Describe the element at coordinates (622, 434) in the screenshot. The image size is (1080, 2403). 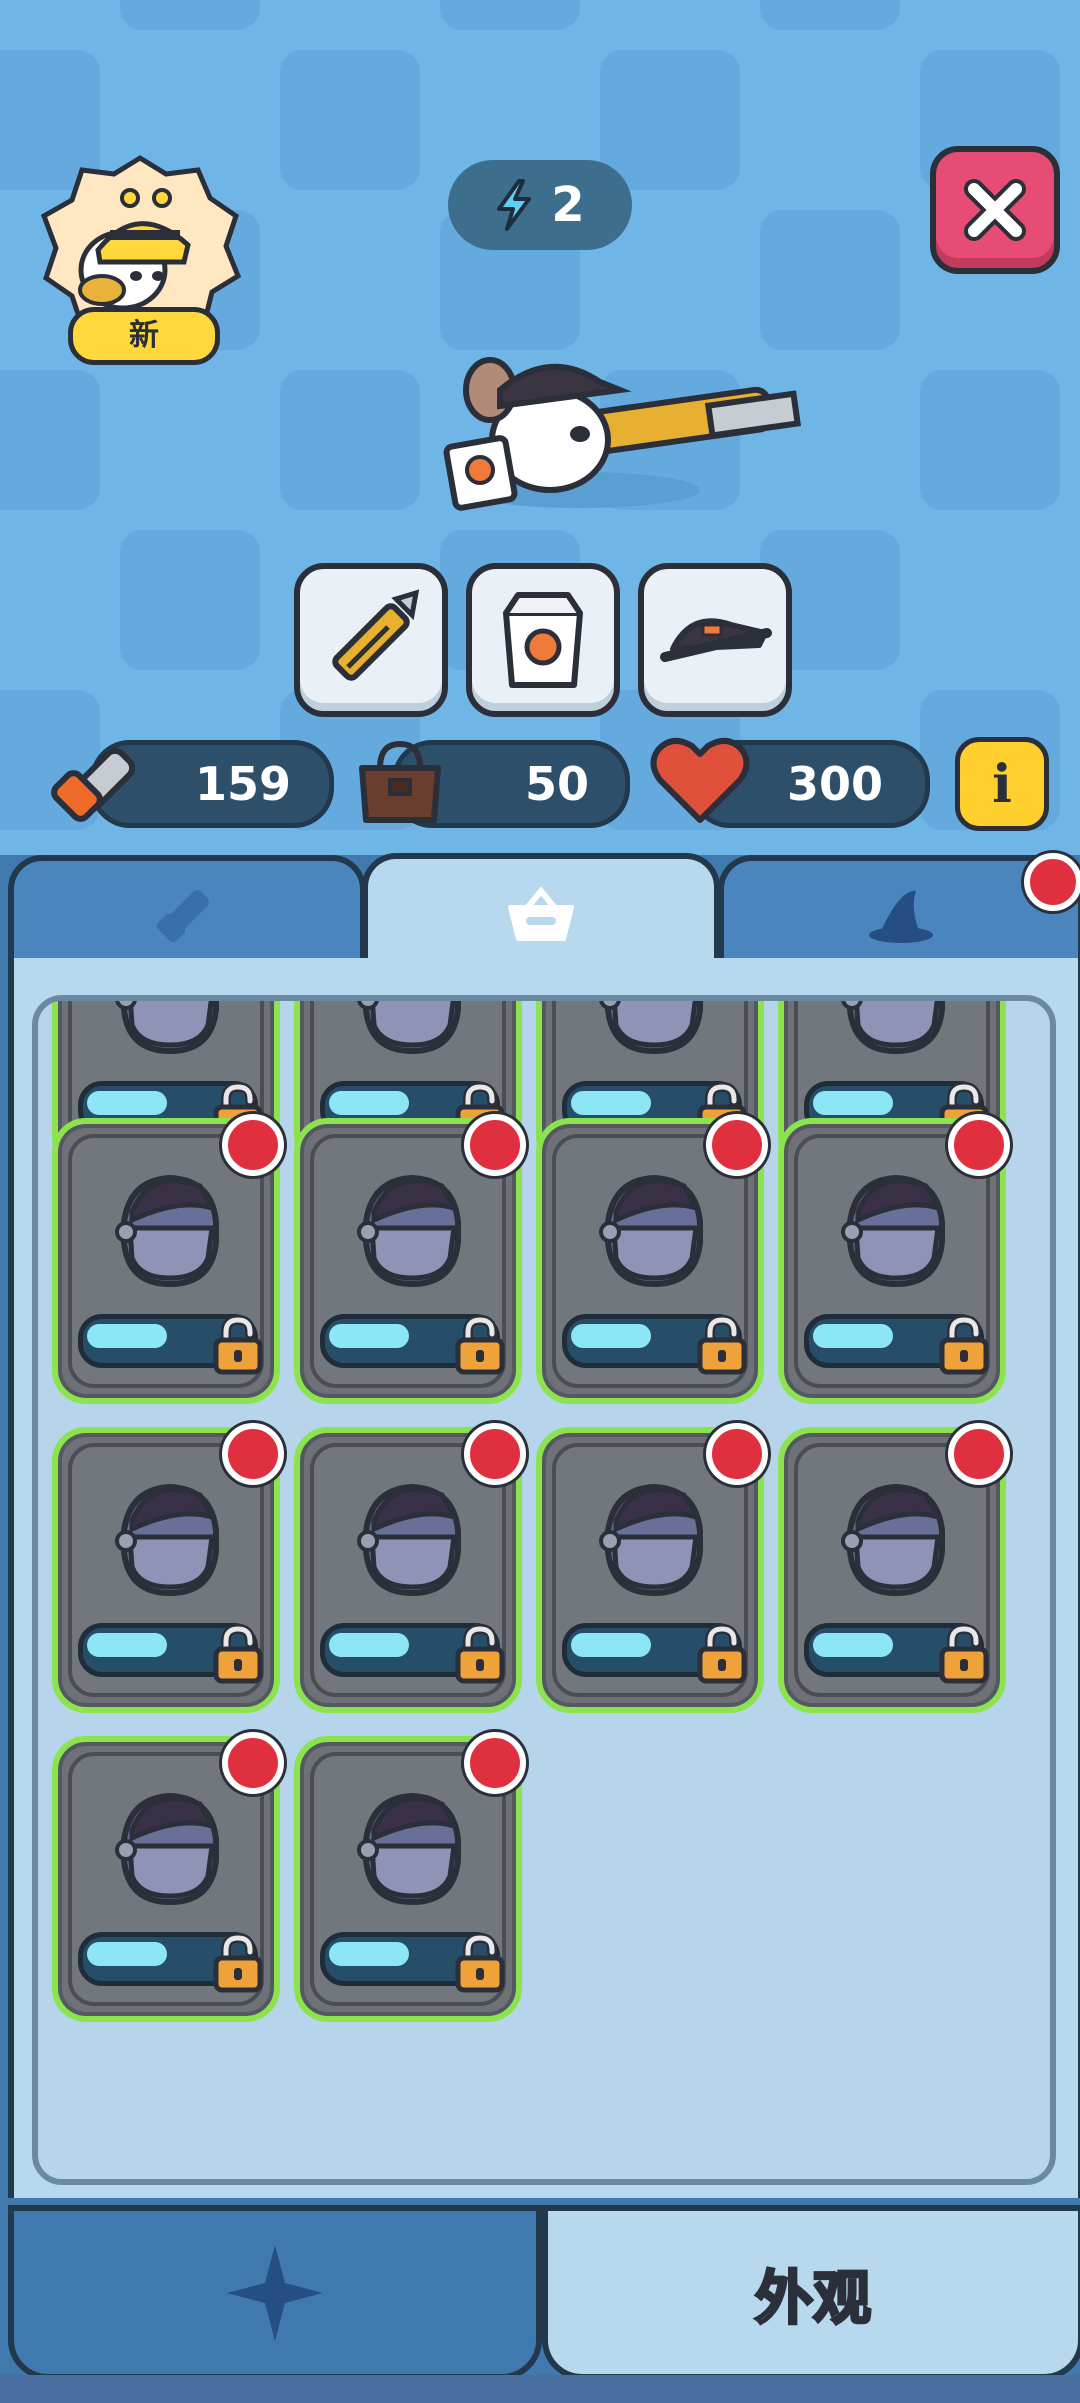
I see `hero-character` at that location.